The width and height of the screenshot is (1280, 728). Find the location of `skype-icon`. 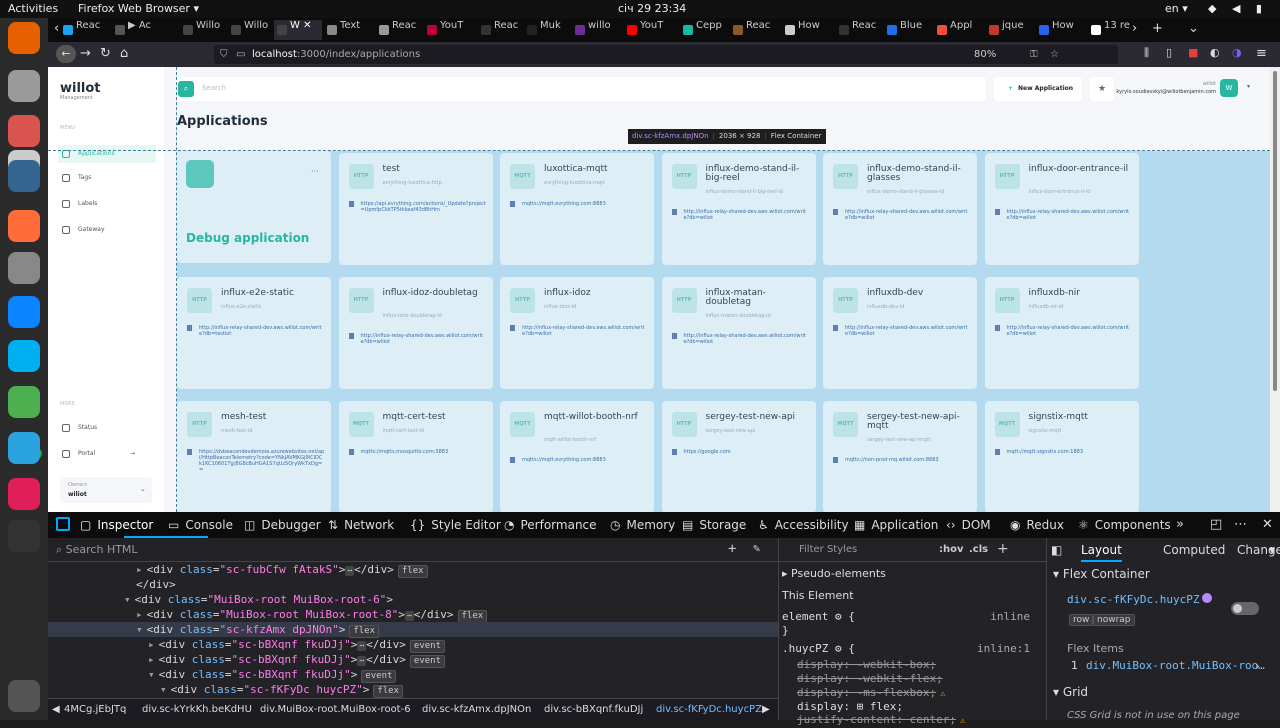

skype-icon is located at coordinates (24, 356).